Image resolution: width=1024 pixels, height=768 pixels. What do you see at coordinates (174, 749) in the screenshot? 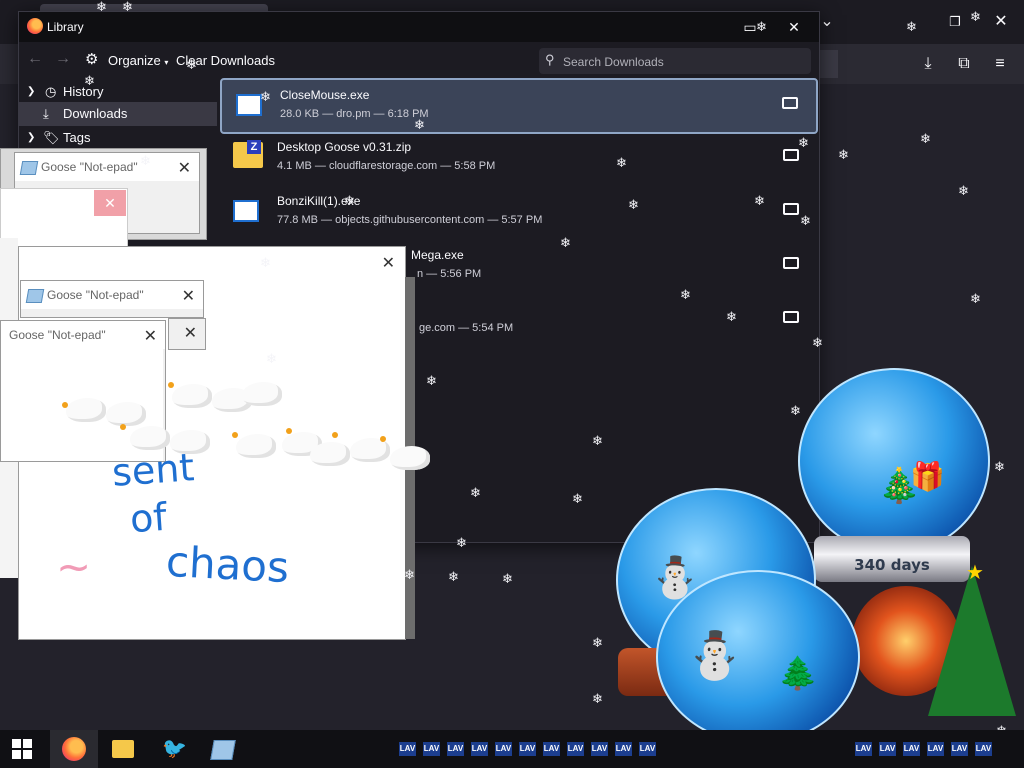
I see `cluster-app-icon: 🐦` at bounding box center [174, 749].